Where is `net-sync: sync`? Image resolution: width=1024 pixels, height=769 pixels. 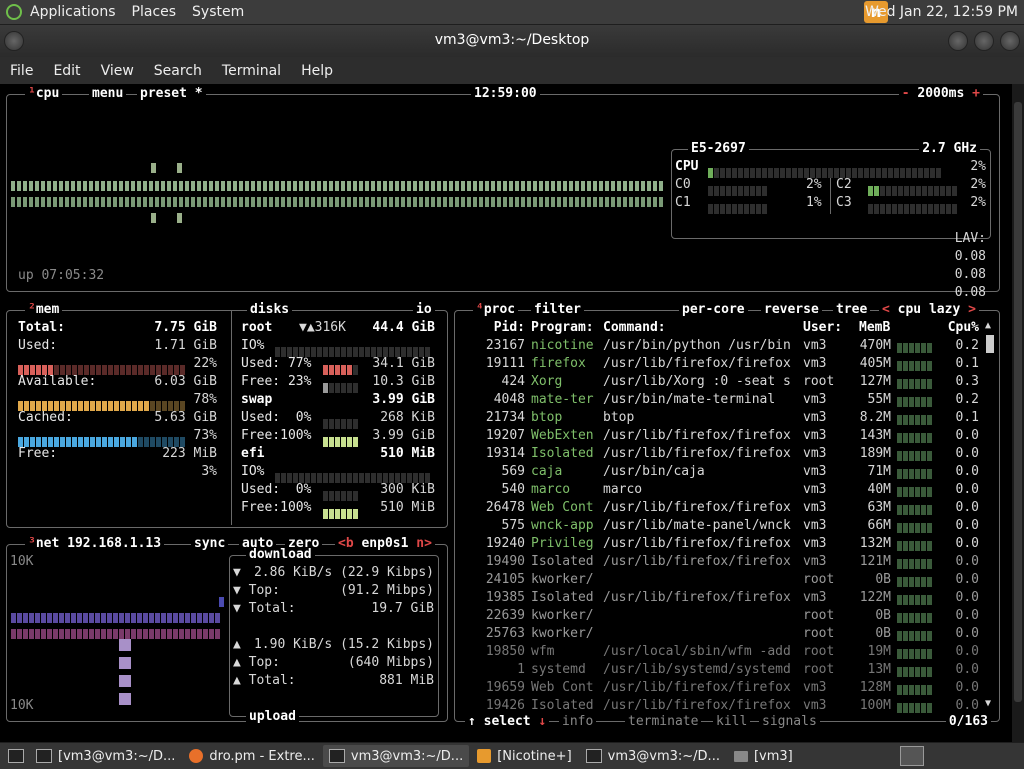 net-sync: sync is located at coordinates (209, 543).